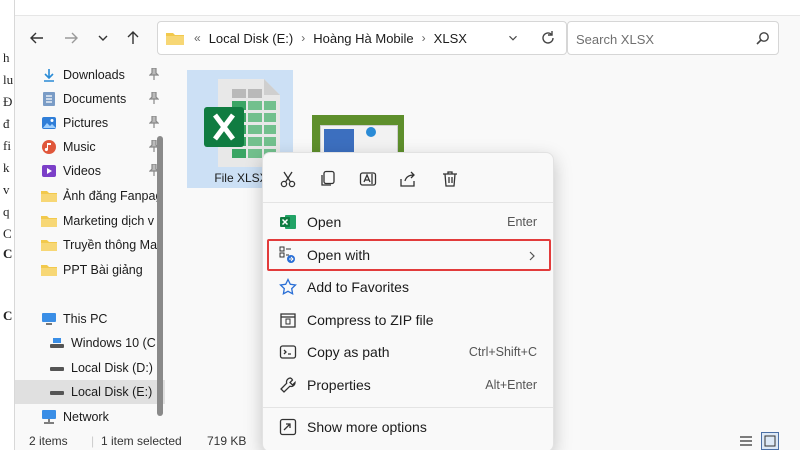 Image resolution: width=800 pixels, height=450 pixels. What do you see at coordinates (57, 343) in the screenshot?
I see `drive-icon` at bounding box center [57, 343].